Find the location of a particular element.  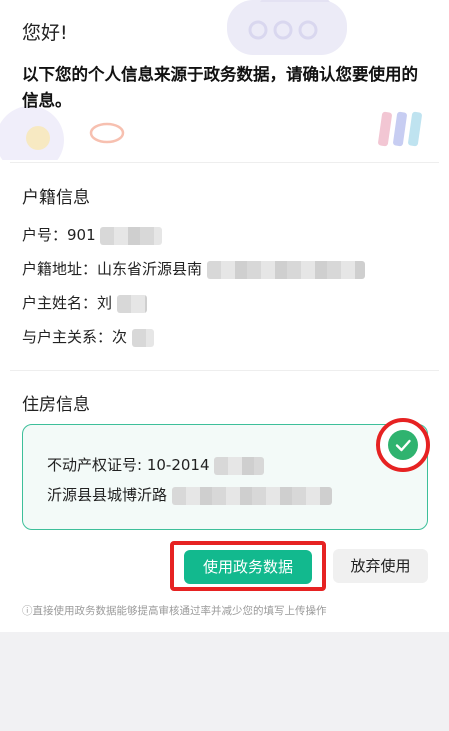

property-address-row: 沂源县县城博沂路 is located at coordinates (189, 494).